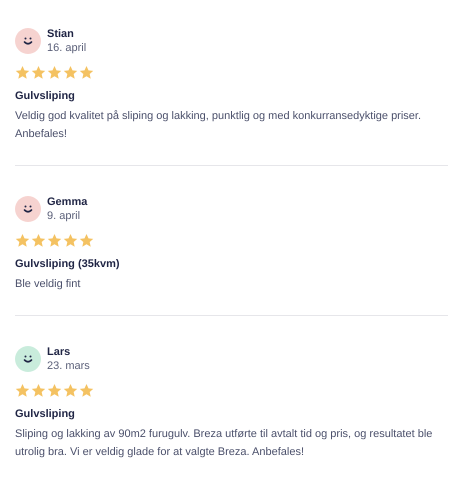 This screenshot has width=456, height=500. I want to click on review-title: Gulvsliping (35kvm), so click(68, 264).